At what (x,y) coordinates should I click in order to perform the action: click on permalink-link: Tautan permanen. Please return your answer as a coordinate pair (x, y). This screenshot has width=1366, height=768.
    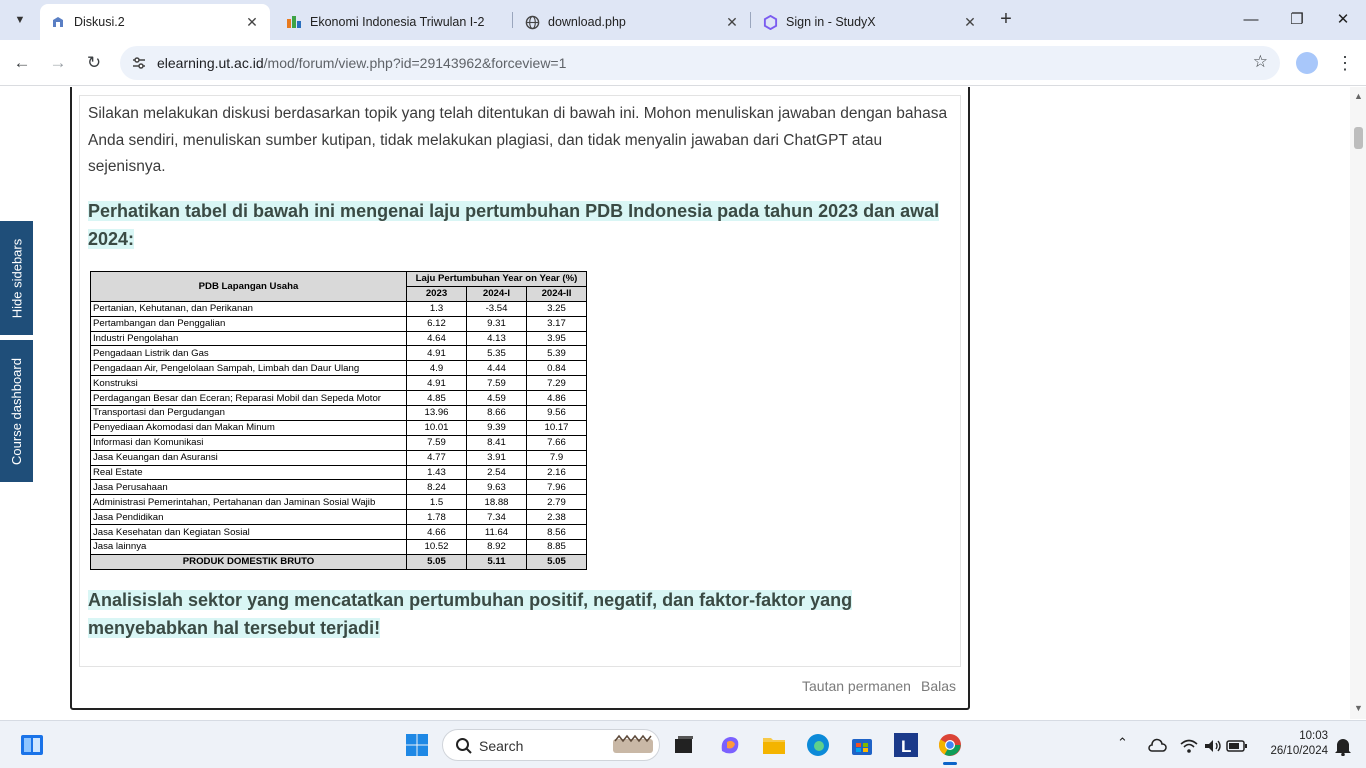
    Looking at the image, I should click on (856, 686).